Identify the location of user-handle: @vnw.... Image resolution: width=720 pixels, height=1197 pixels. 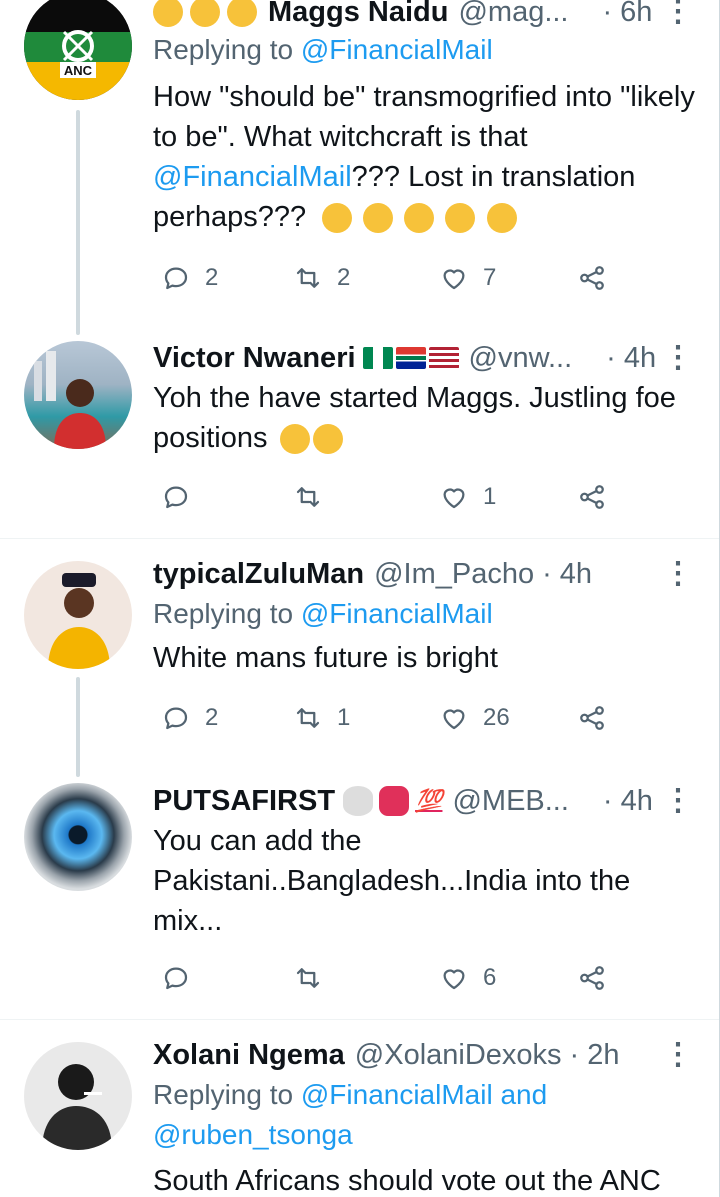
(521, 358).